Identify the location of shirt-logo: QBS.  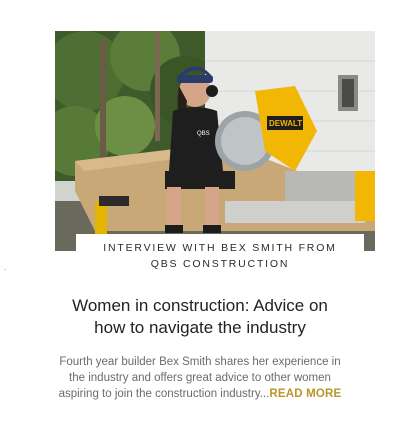
(203, 134).